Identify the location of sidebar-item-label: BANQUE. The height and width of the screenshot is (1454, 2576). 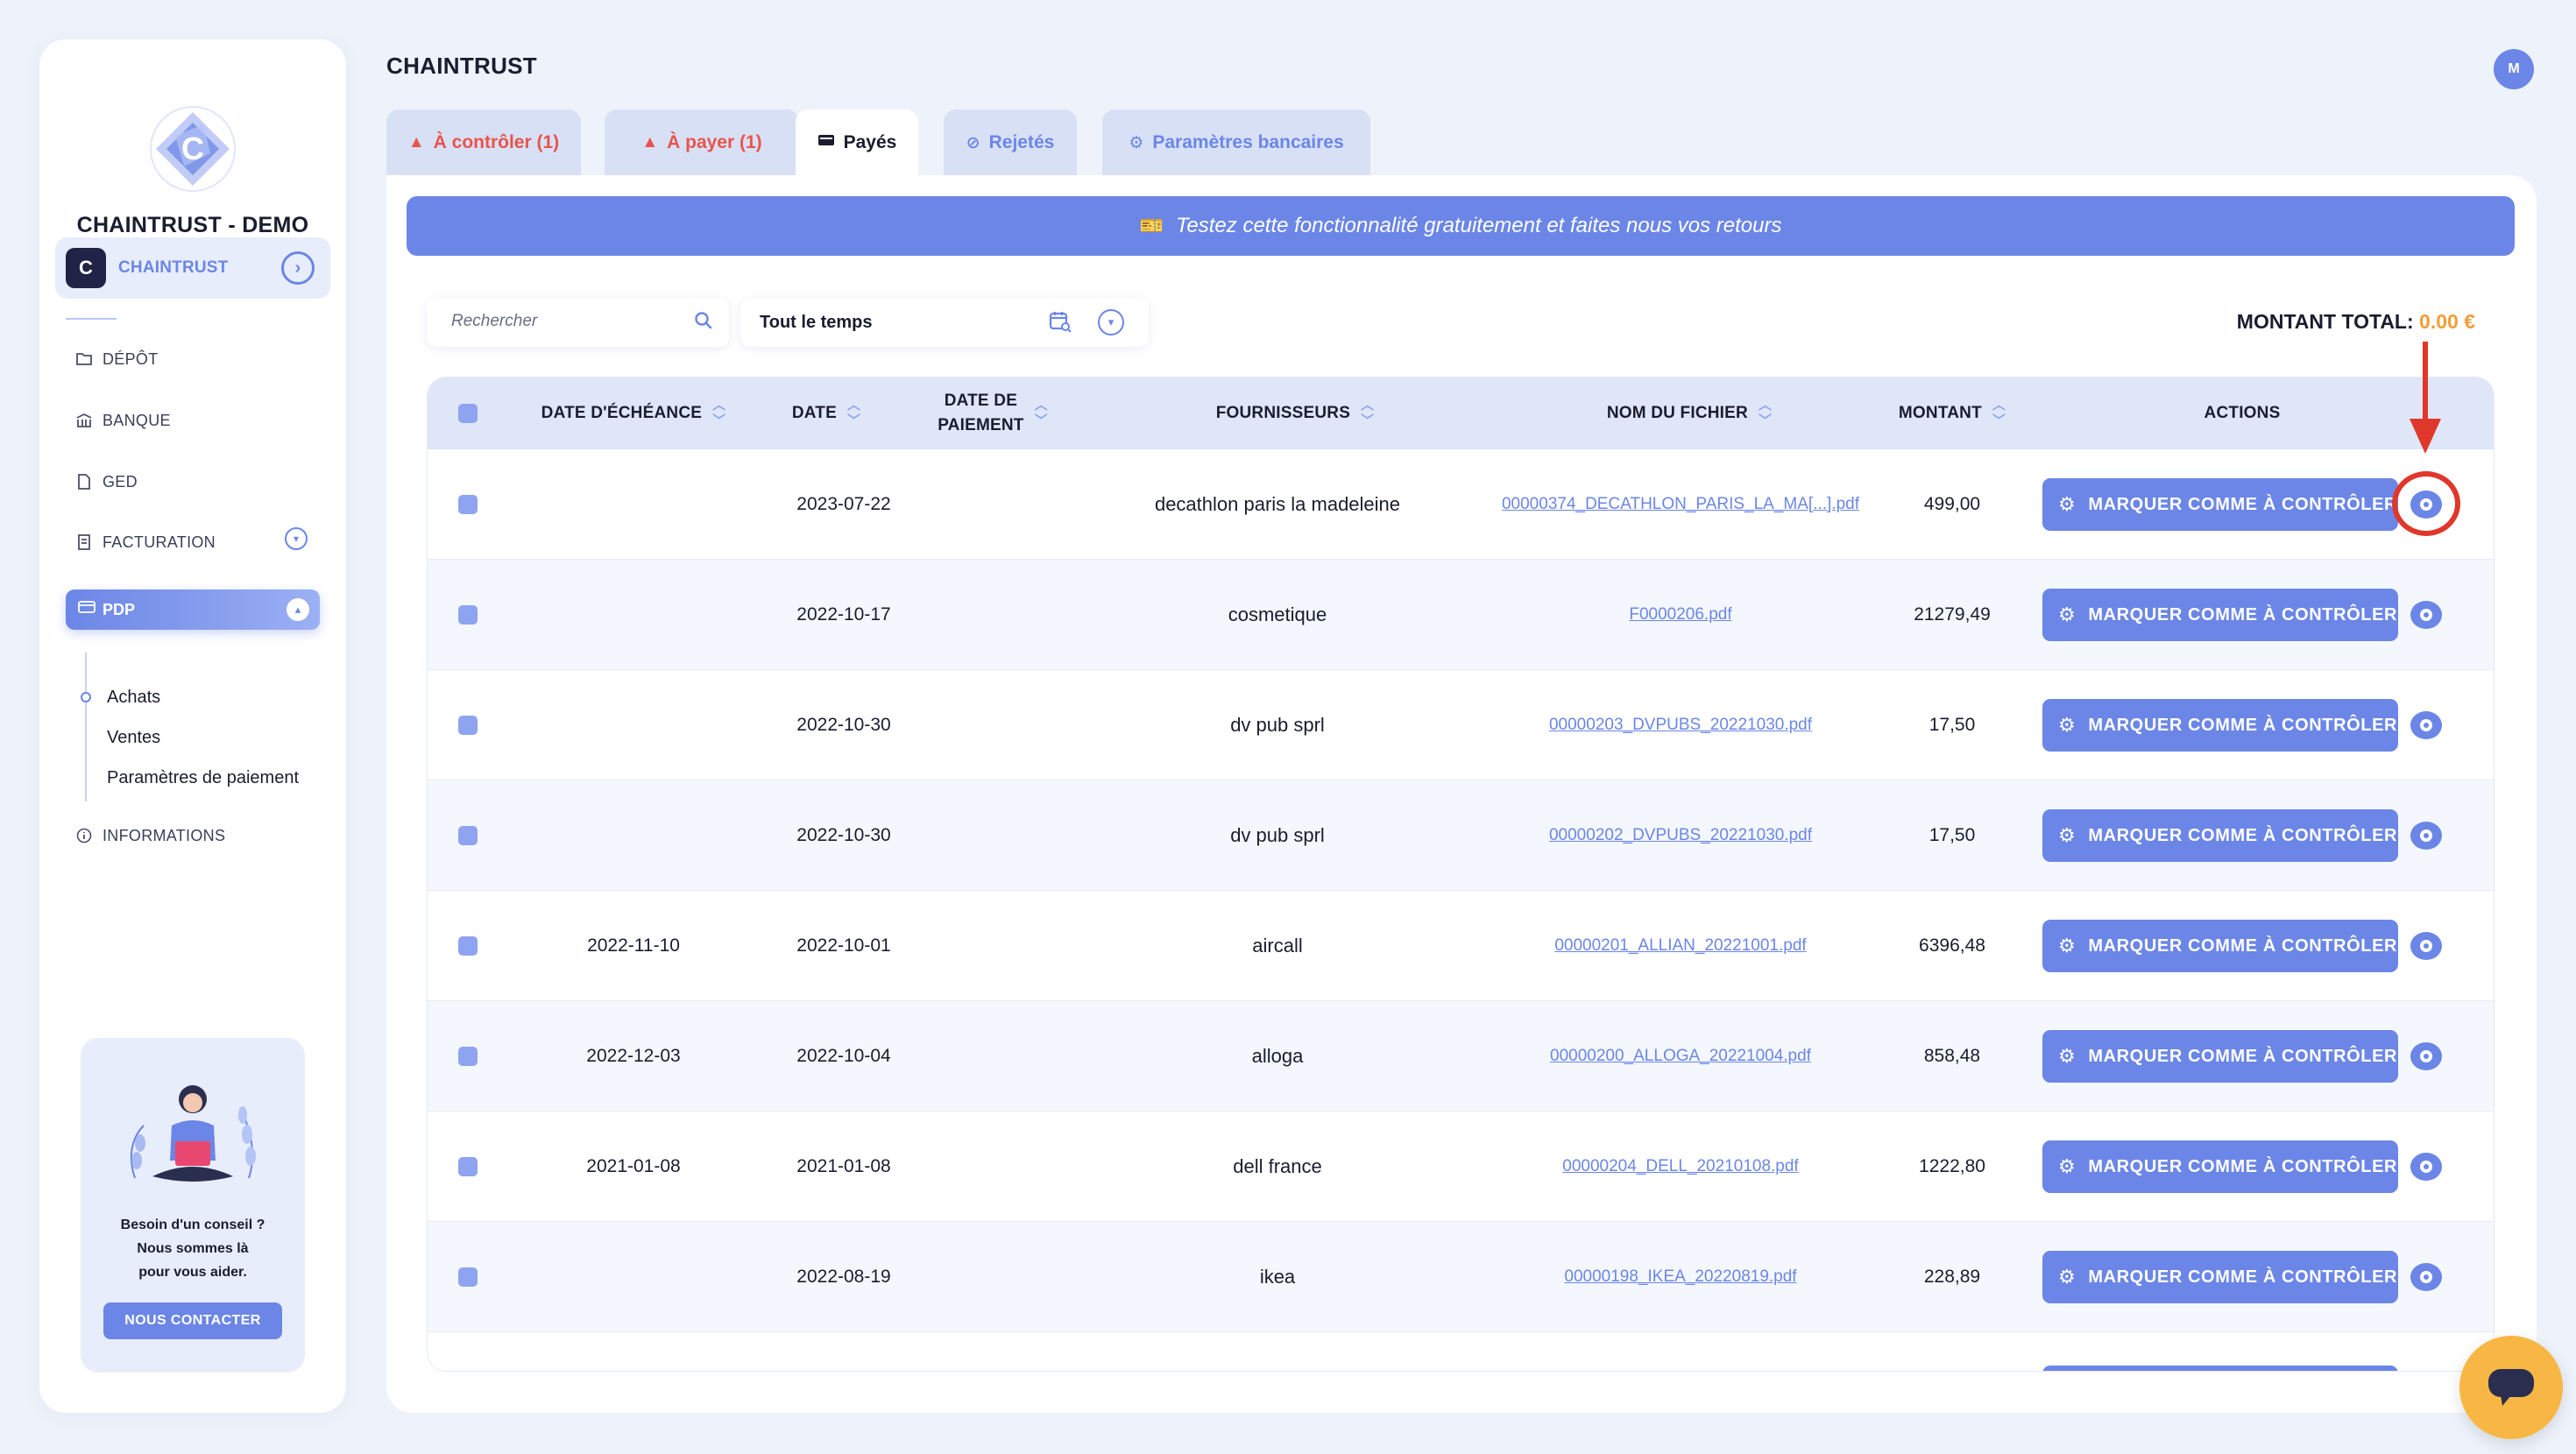
(137, 420).